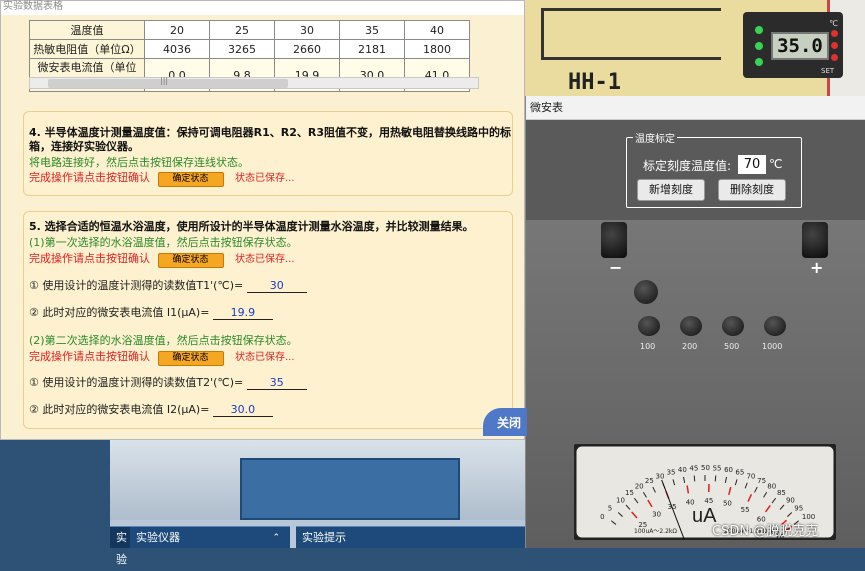  I want to click on temperature-label: 50, so click(727, 504).